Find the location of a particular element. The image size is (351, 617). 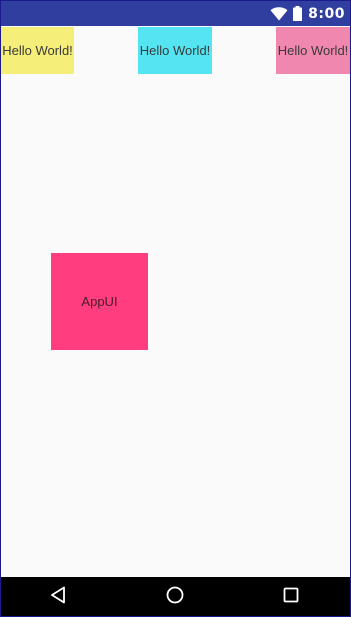

back-icon is located at coordinates (59, 597).